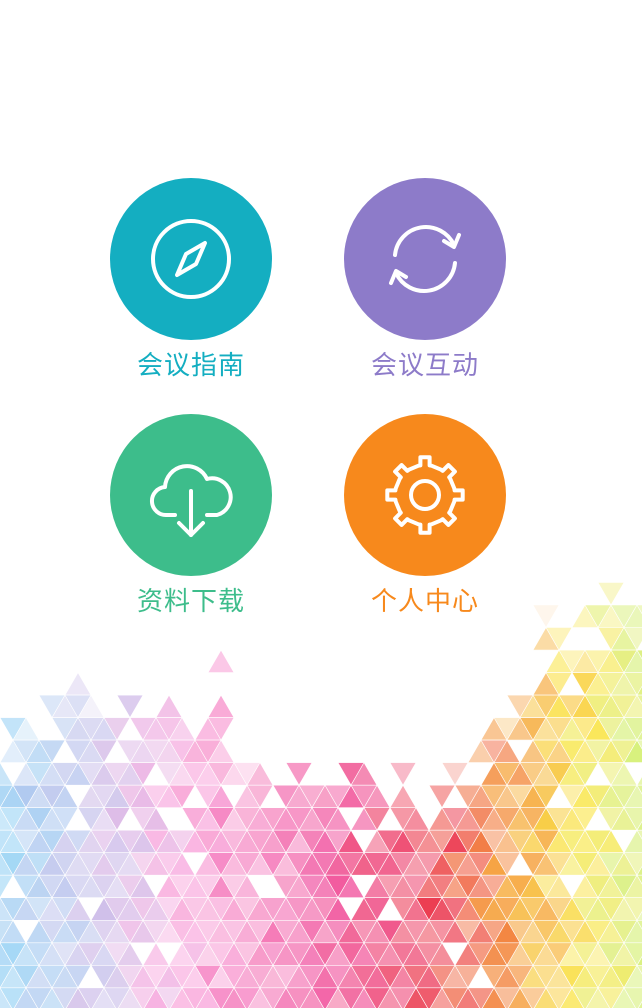 Image resolution: width=642 pixels, height=1008 pixels. I want to click on personal-center-circle, so click(425, 495).